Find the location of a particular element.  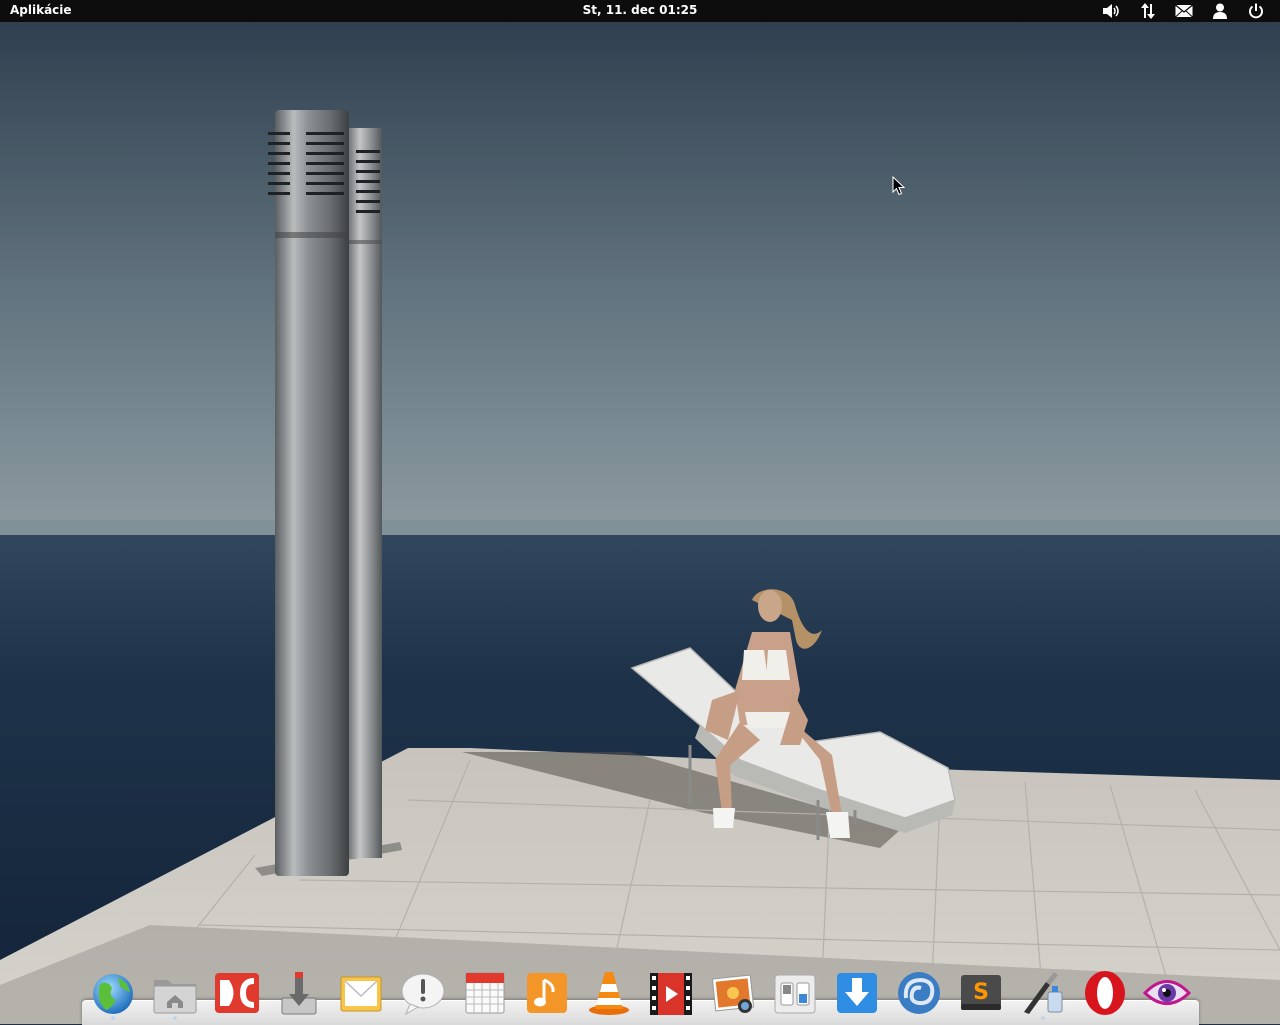

dock-item-notifications is located at coordinates (423, 994).